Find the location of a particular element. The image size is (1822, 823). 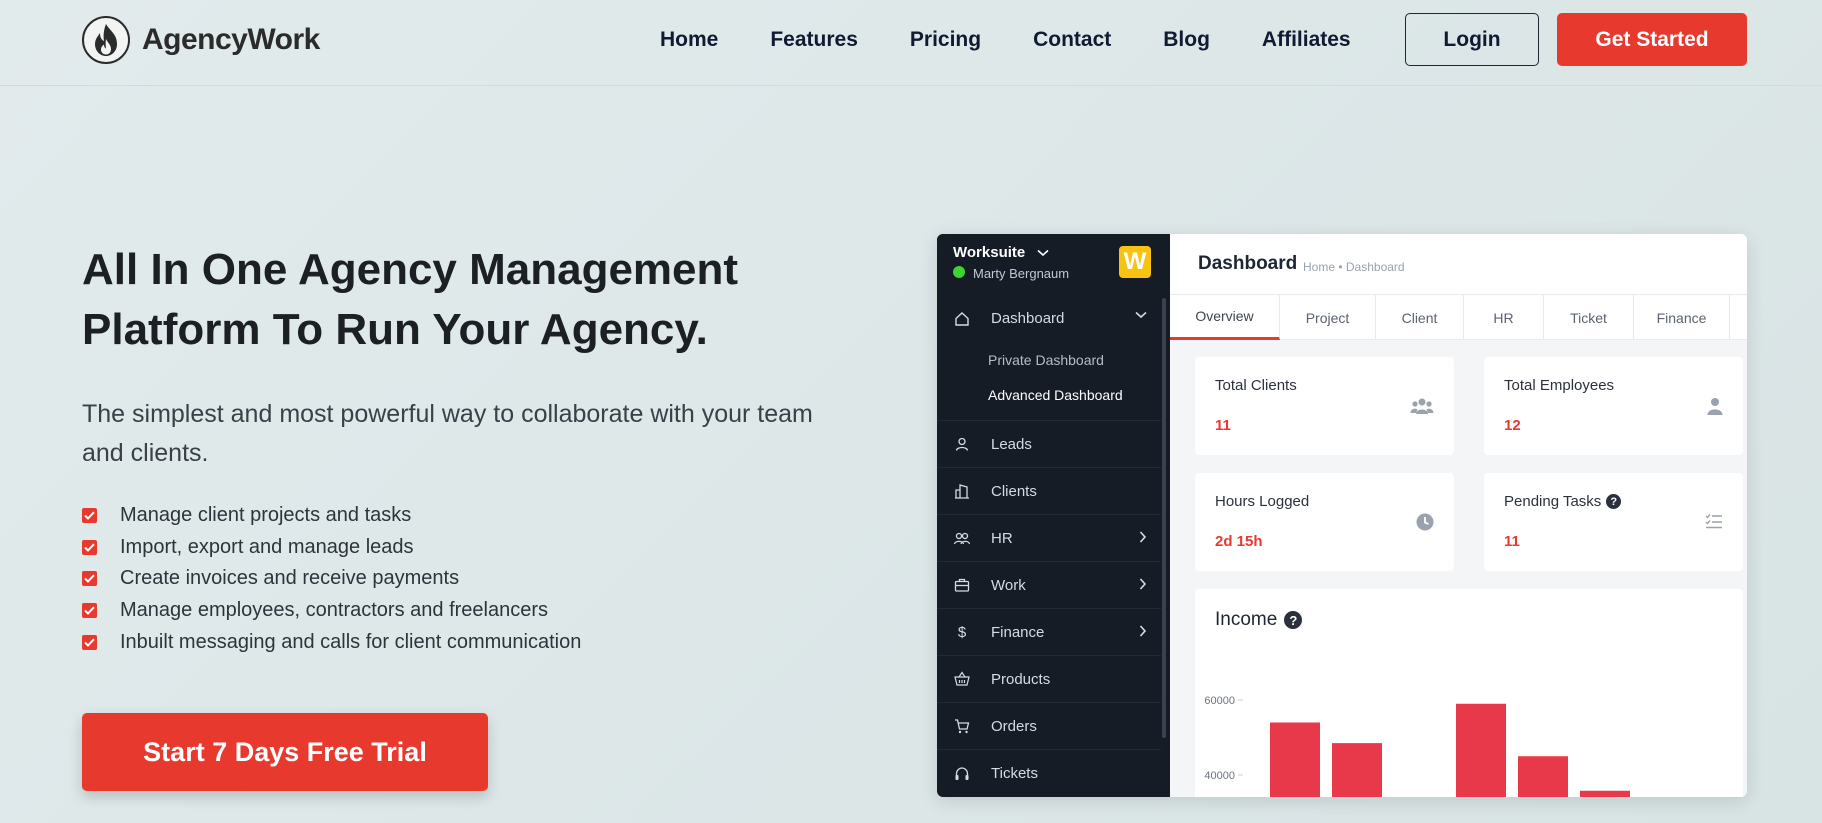

workspace-logo: W is located at coordinates (1135, 262).